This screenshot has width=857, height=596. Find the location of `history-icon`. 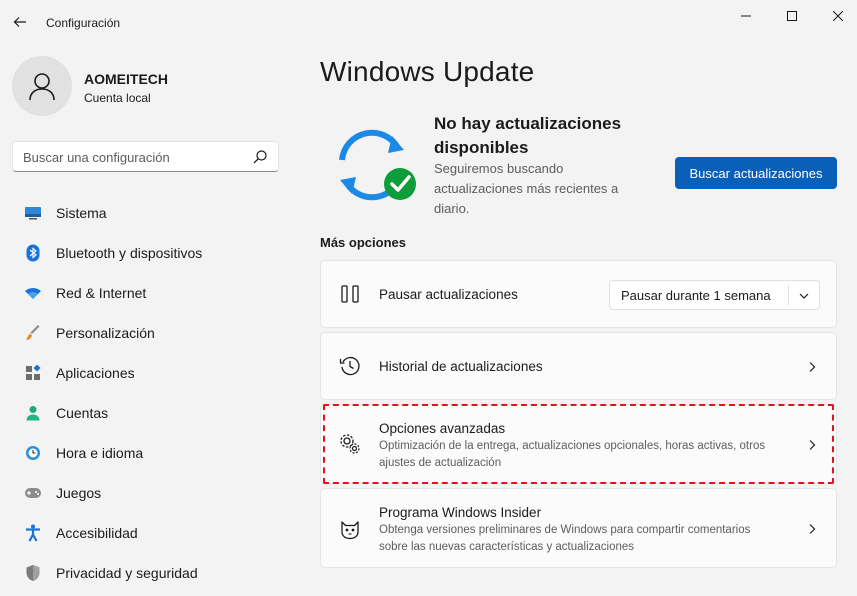

history-icon is located at coordinates (350, 366).